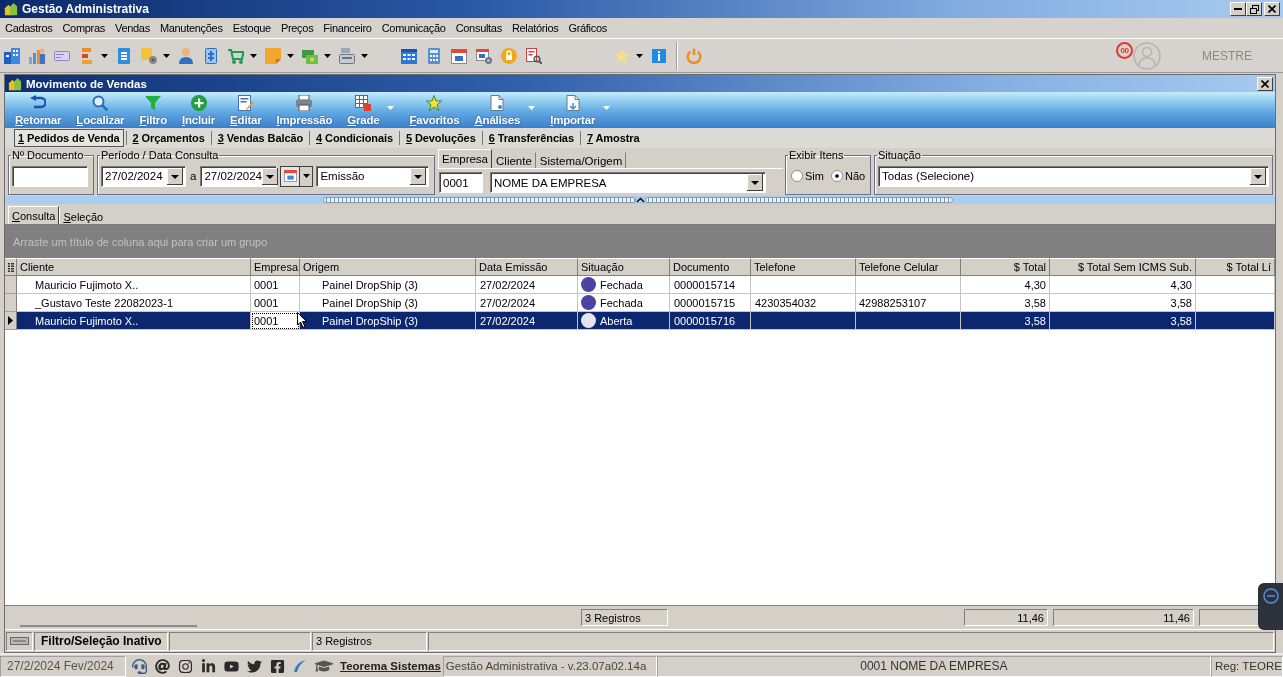  I want to click on menu-item: Consultas, so click(478, 28).